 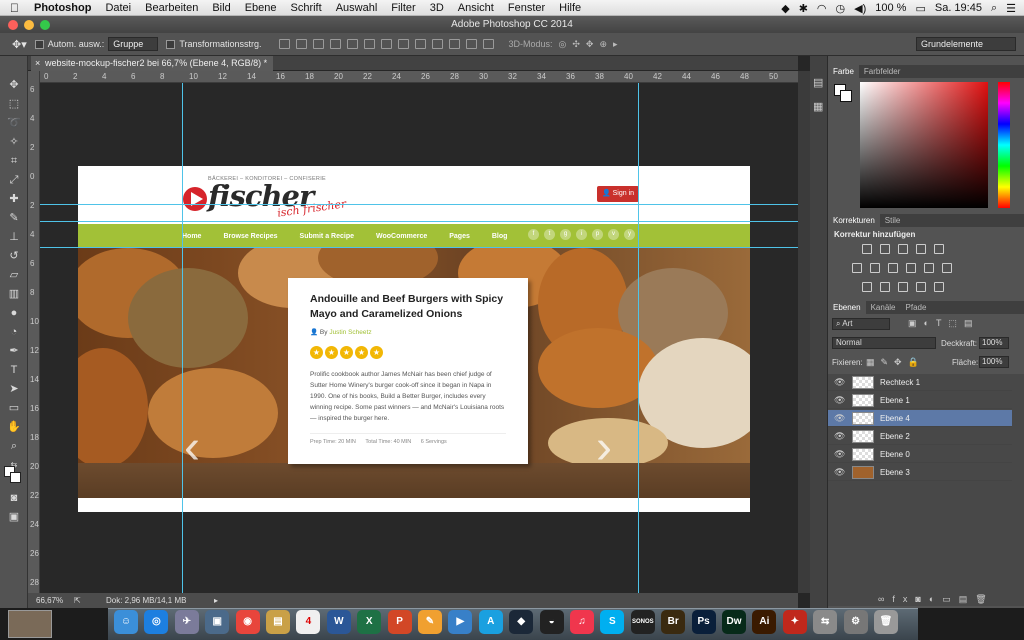 I want to click on tab-stile: Stile, so click(x=893, y=220).